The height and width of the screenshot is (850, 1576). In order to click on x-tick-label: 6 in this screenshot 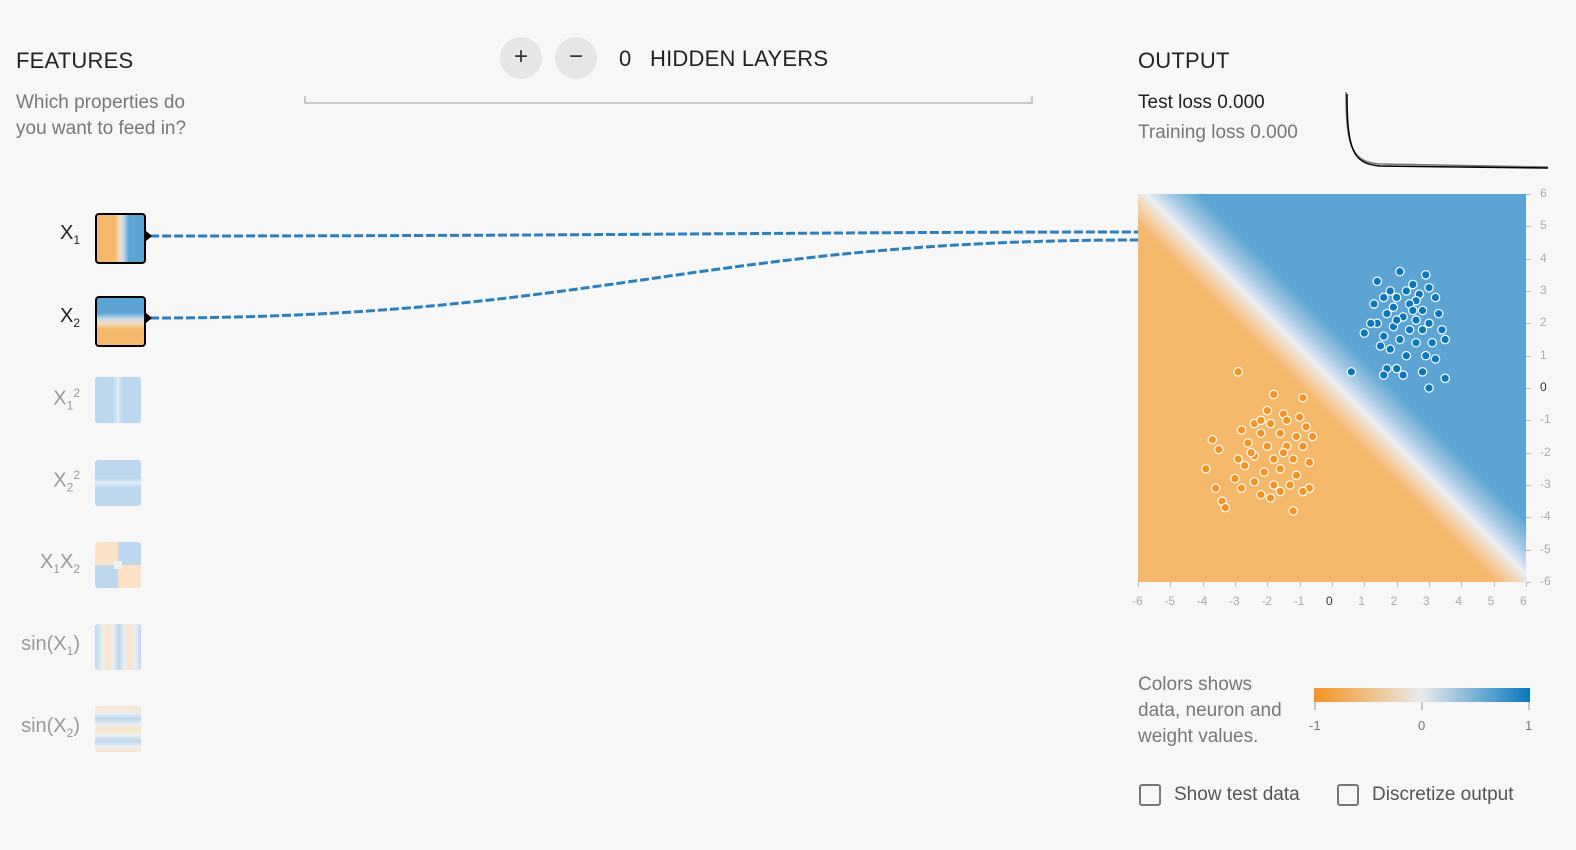, I will do `click(1523, 601)`.